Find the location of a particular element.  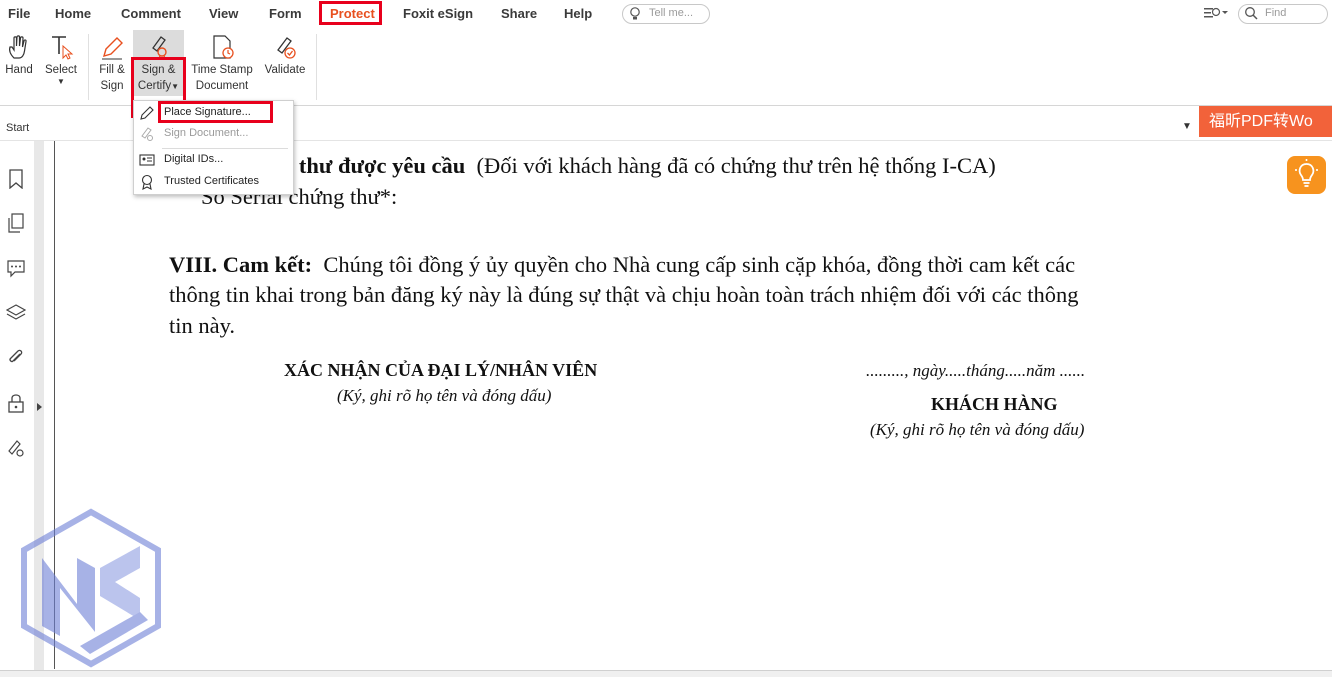

tips-button is located at coordinates (1306, 175).